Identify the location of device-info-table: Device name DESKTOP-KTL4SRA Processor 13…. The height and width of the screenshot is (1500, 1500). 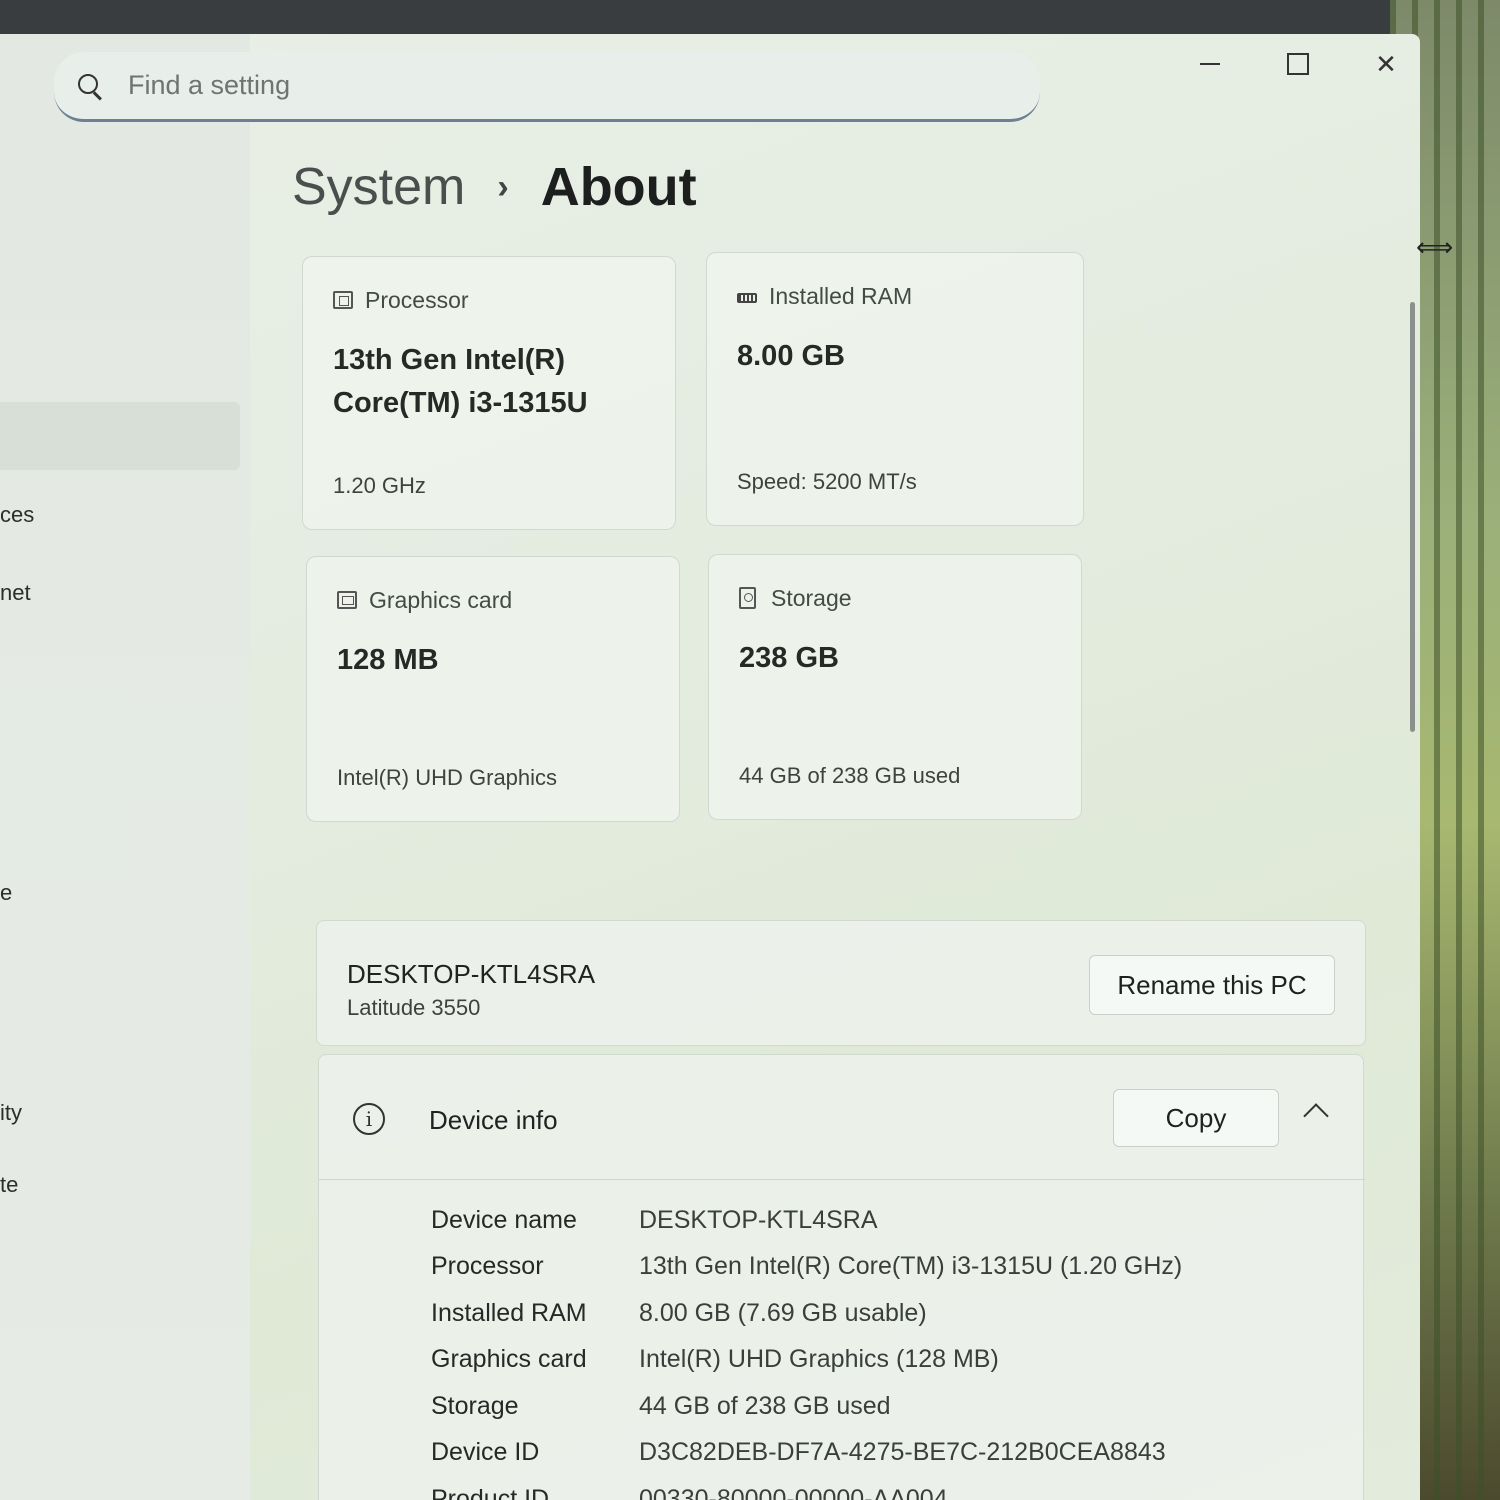
(806, 1348).